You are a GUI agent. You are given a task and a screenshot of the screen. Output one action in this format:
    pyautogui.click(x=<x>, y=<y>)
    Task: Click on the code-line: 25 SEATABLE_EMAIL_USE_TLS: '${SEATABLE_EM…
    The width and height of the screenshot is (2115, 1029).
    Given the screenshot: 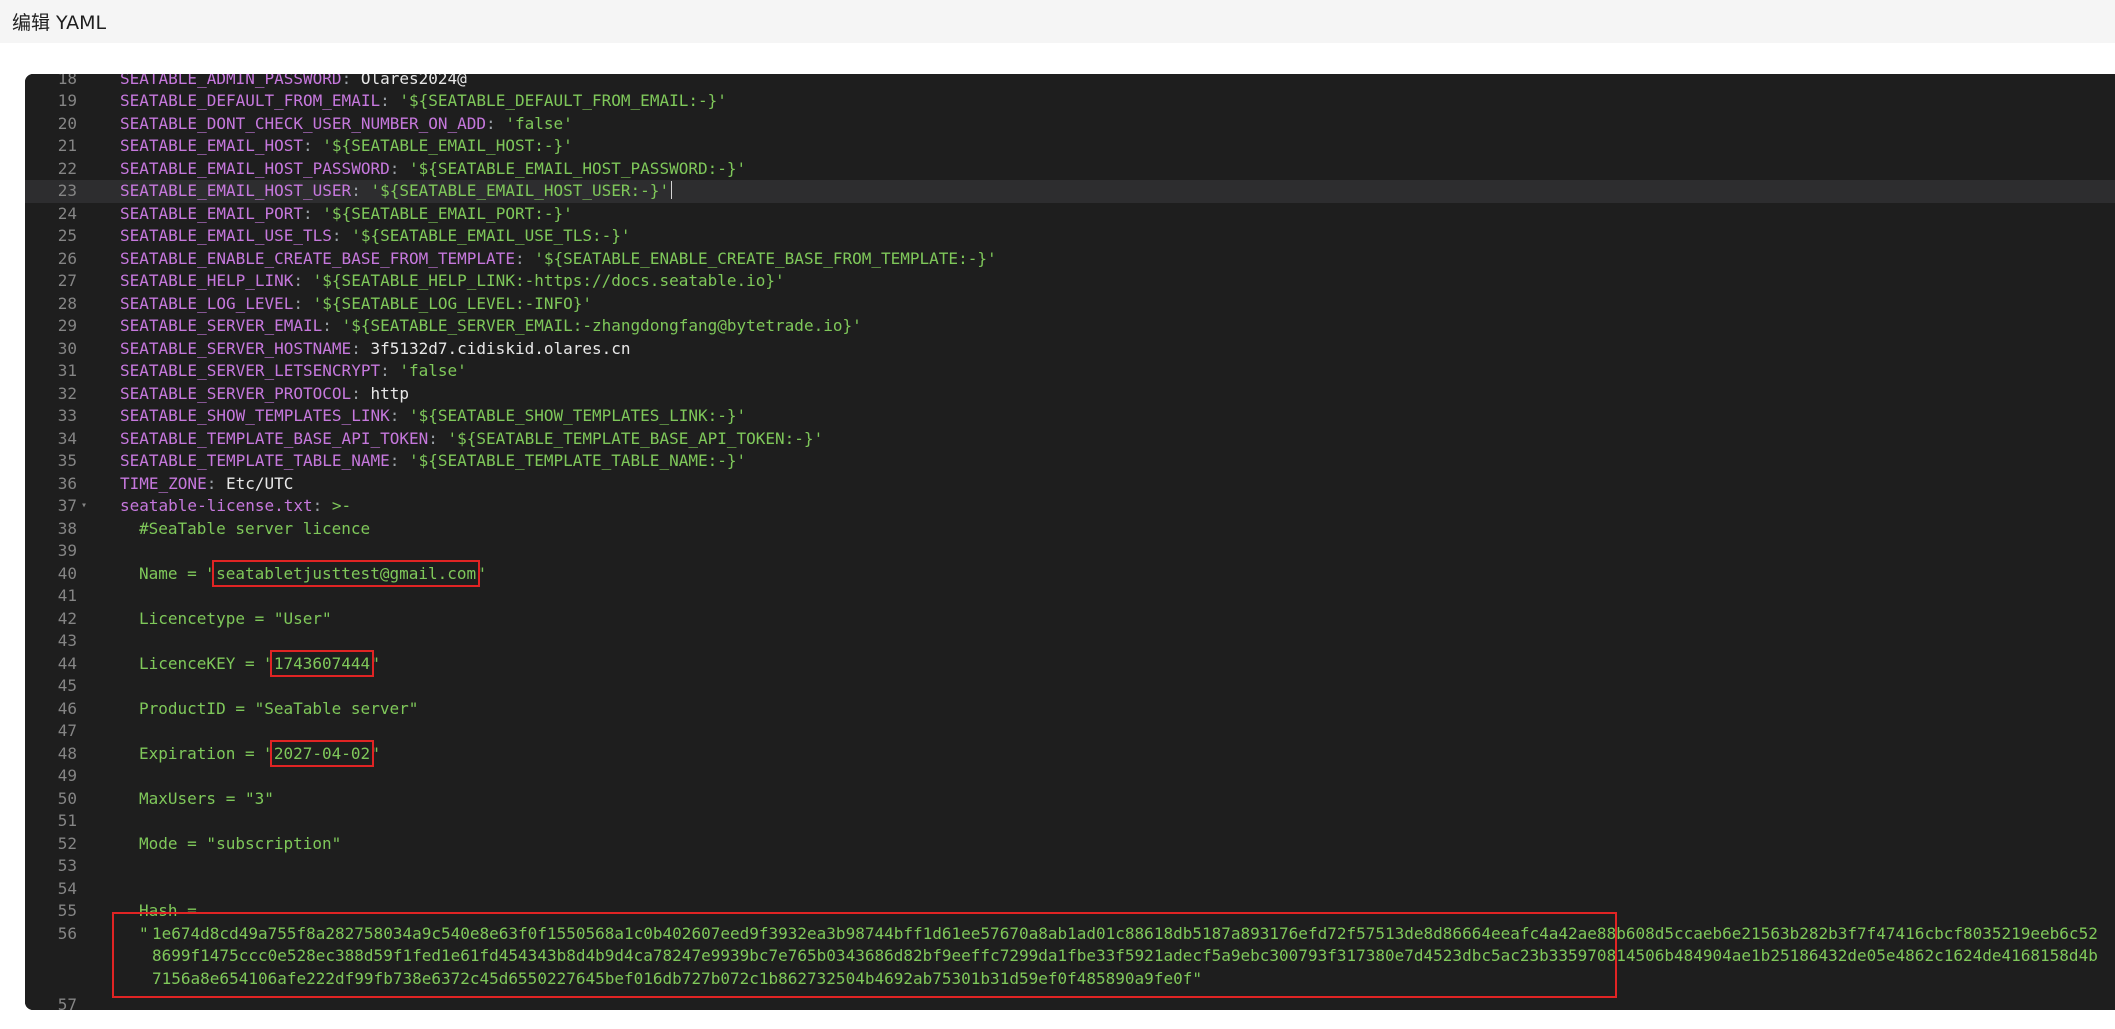 What is the action you would take?
    pyautogui.click(x=1070, y=236)
    